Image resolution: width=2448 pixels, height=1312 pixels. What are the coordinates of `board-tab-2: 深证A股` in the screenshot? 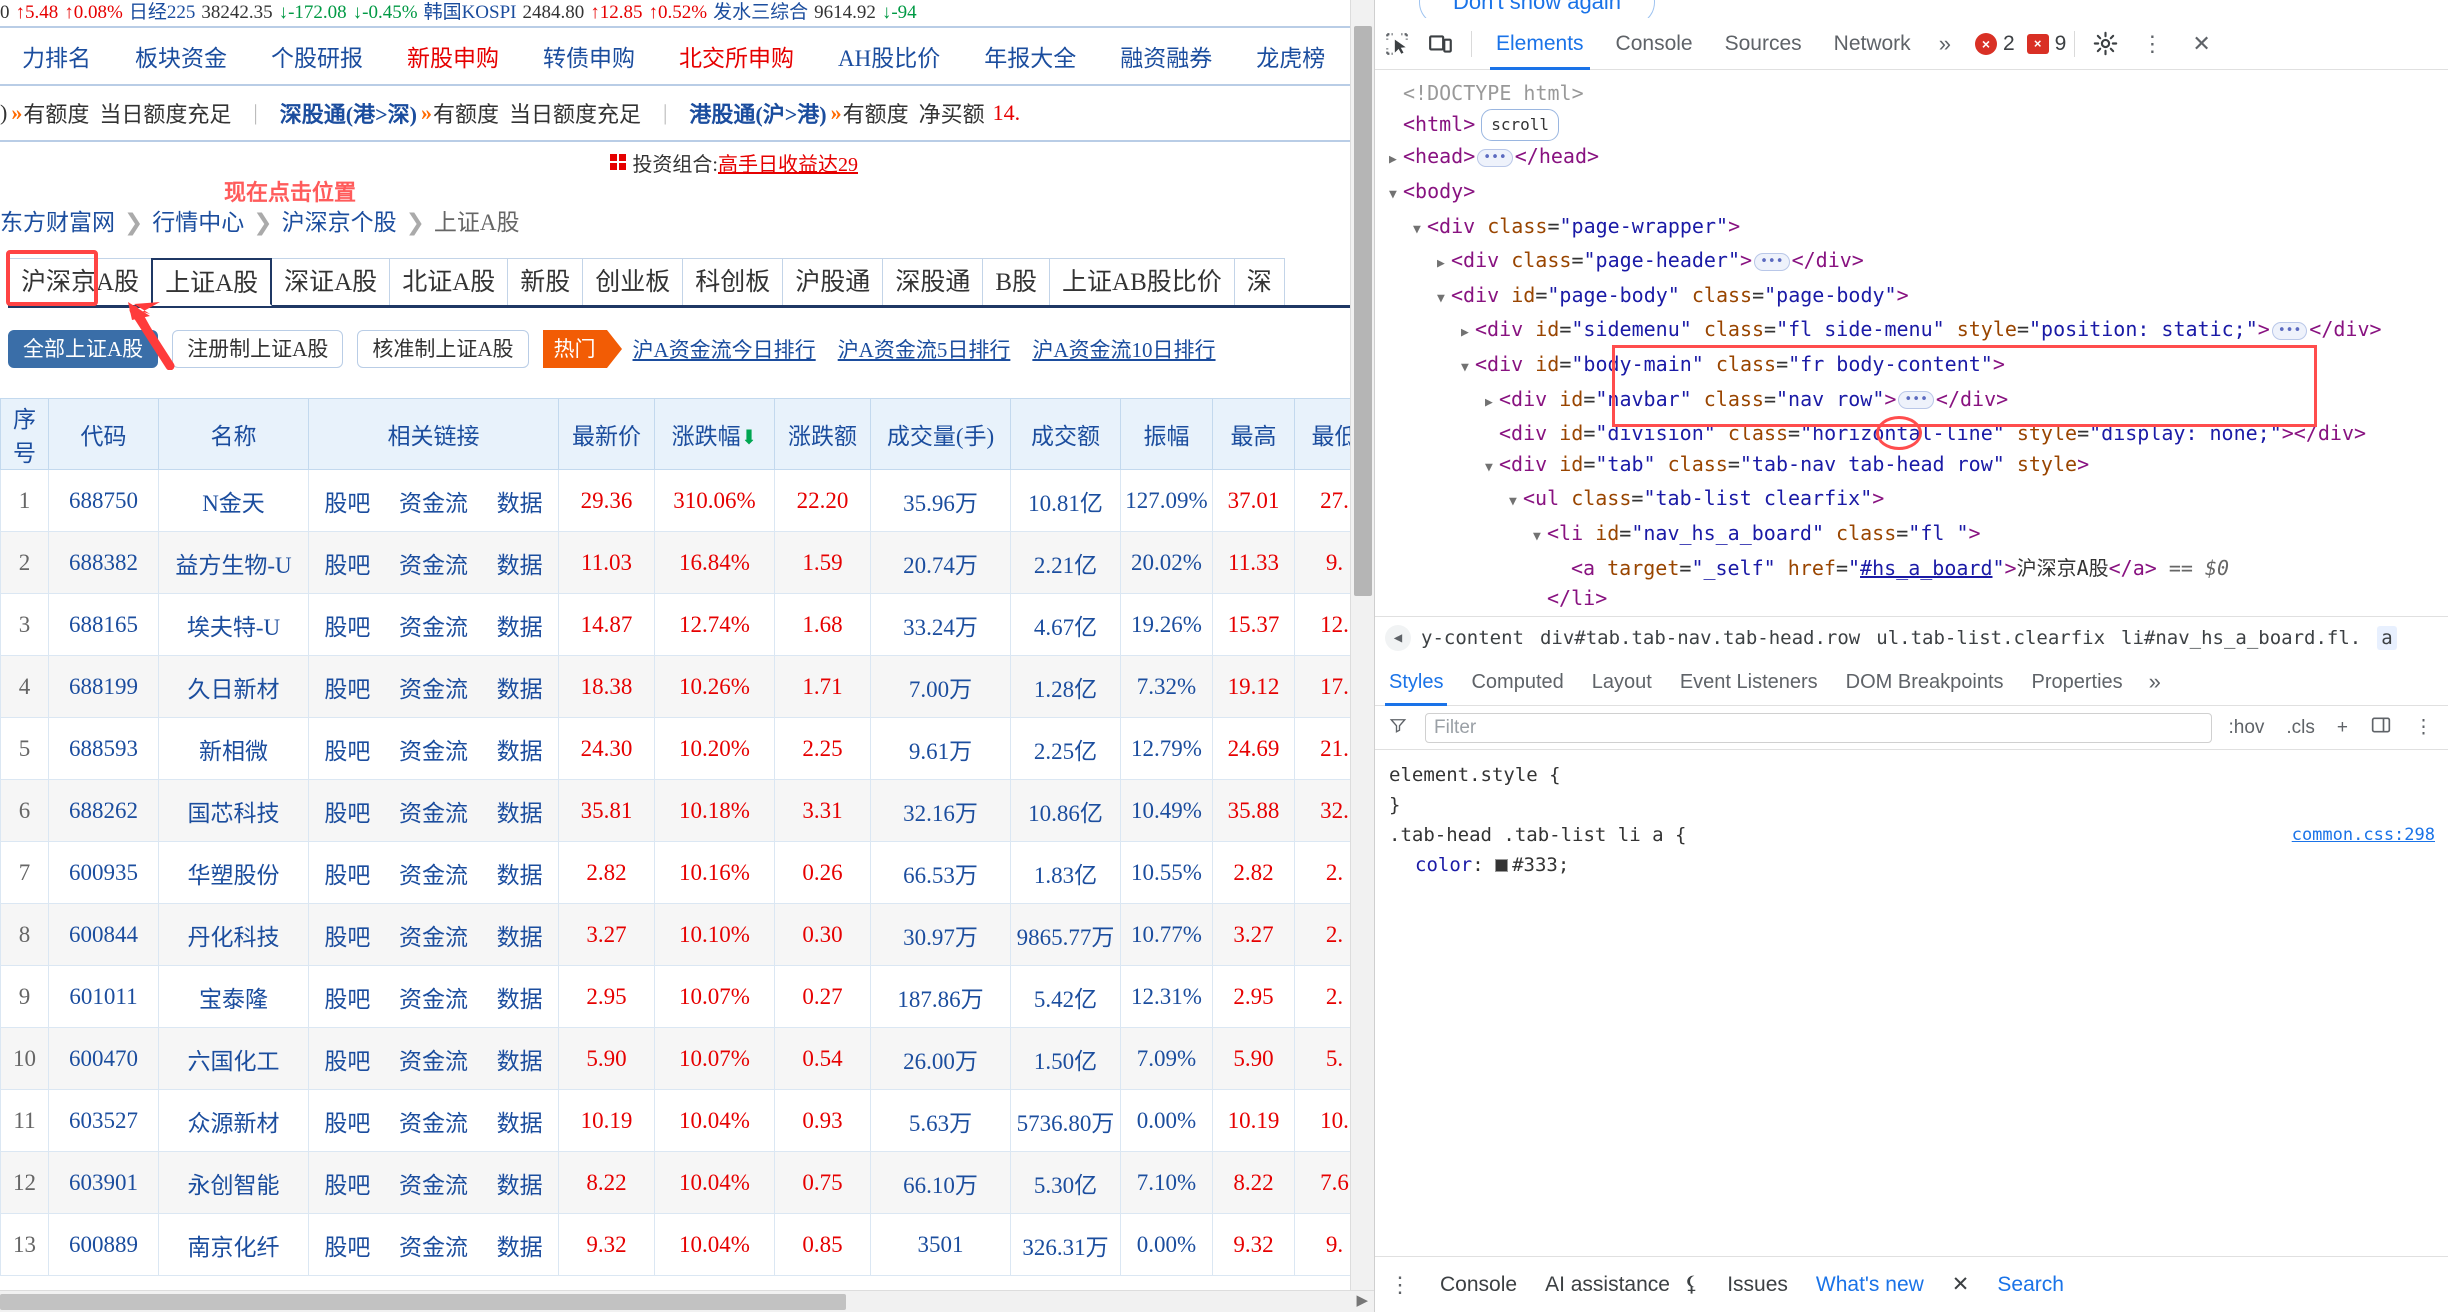 It's located at (331, 282).